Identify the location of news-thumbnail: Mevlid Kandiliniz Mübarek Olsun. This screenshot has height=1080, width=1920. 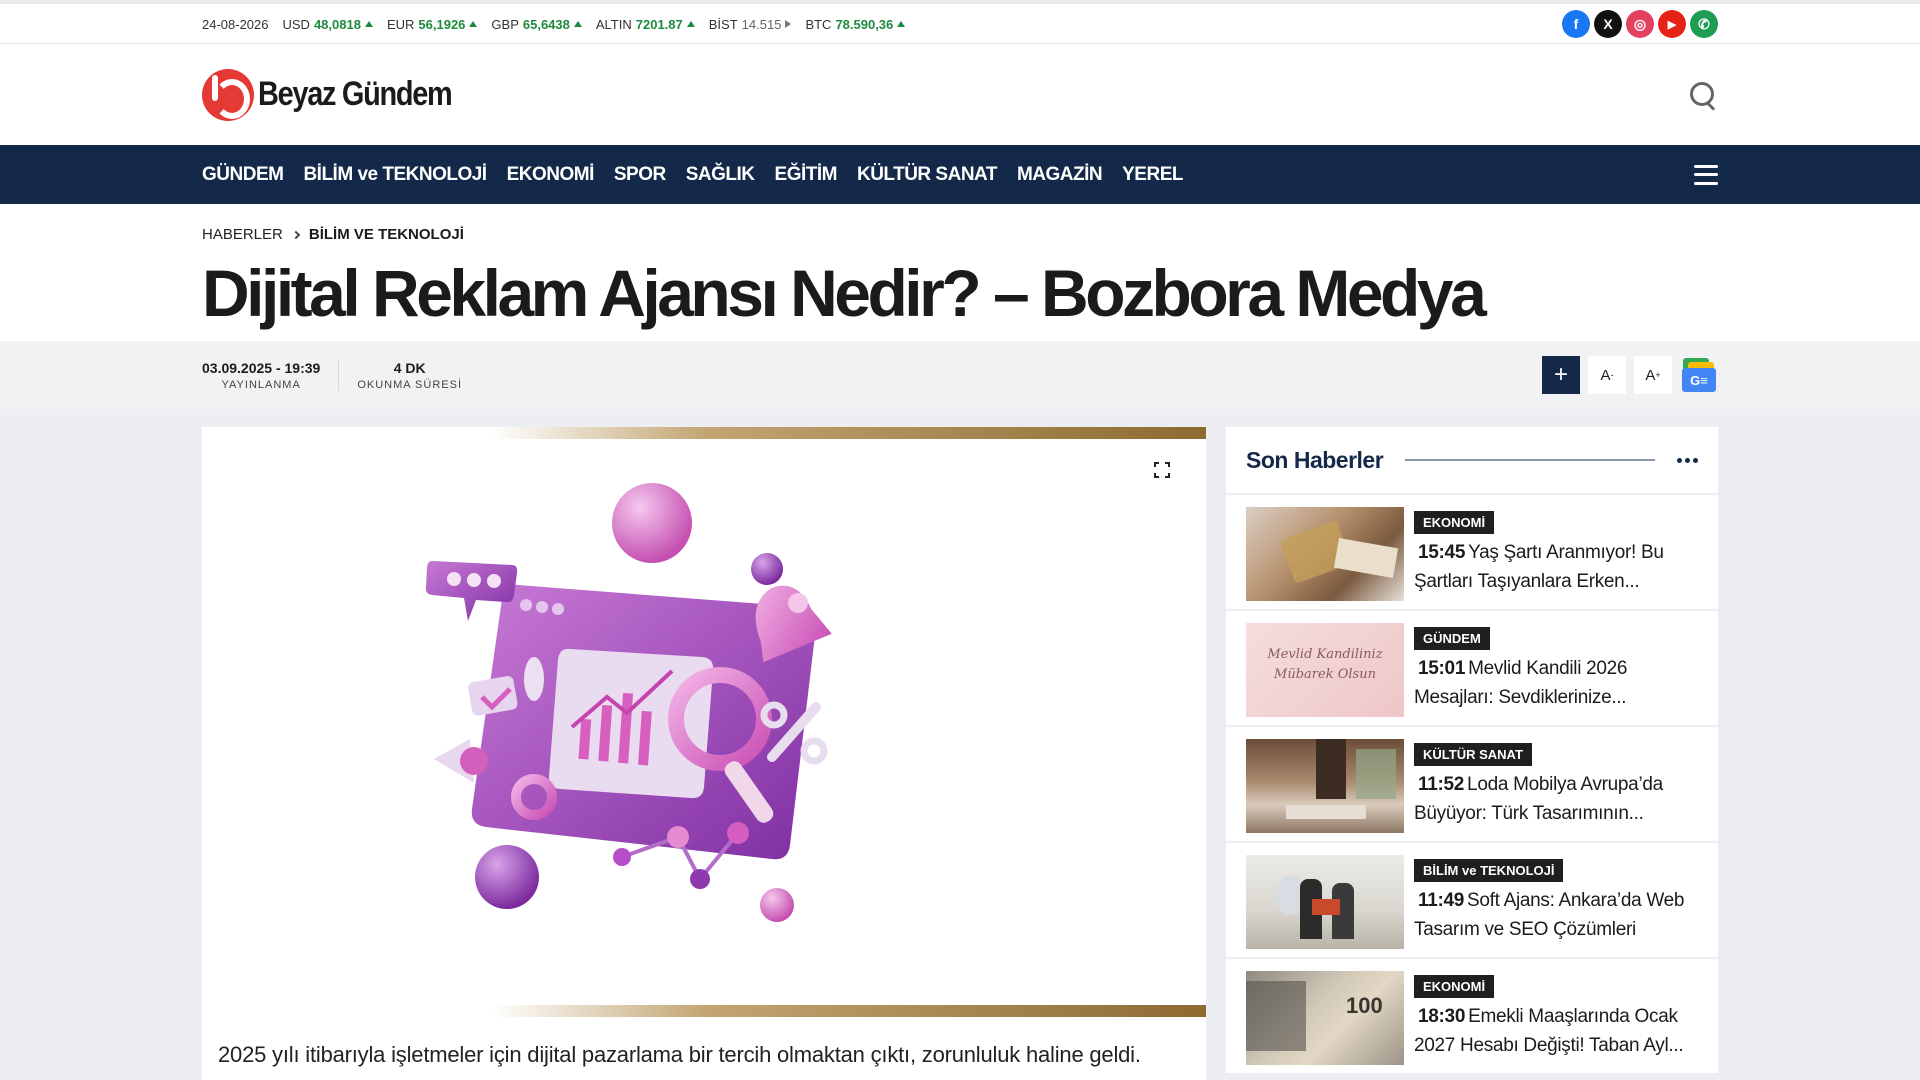
(1325, 670).